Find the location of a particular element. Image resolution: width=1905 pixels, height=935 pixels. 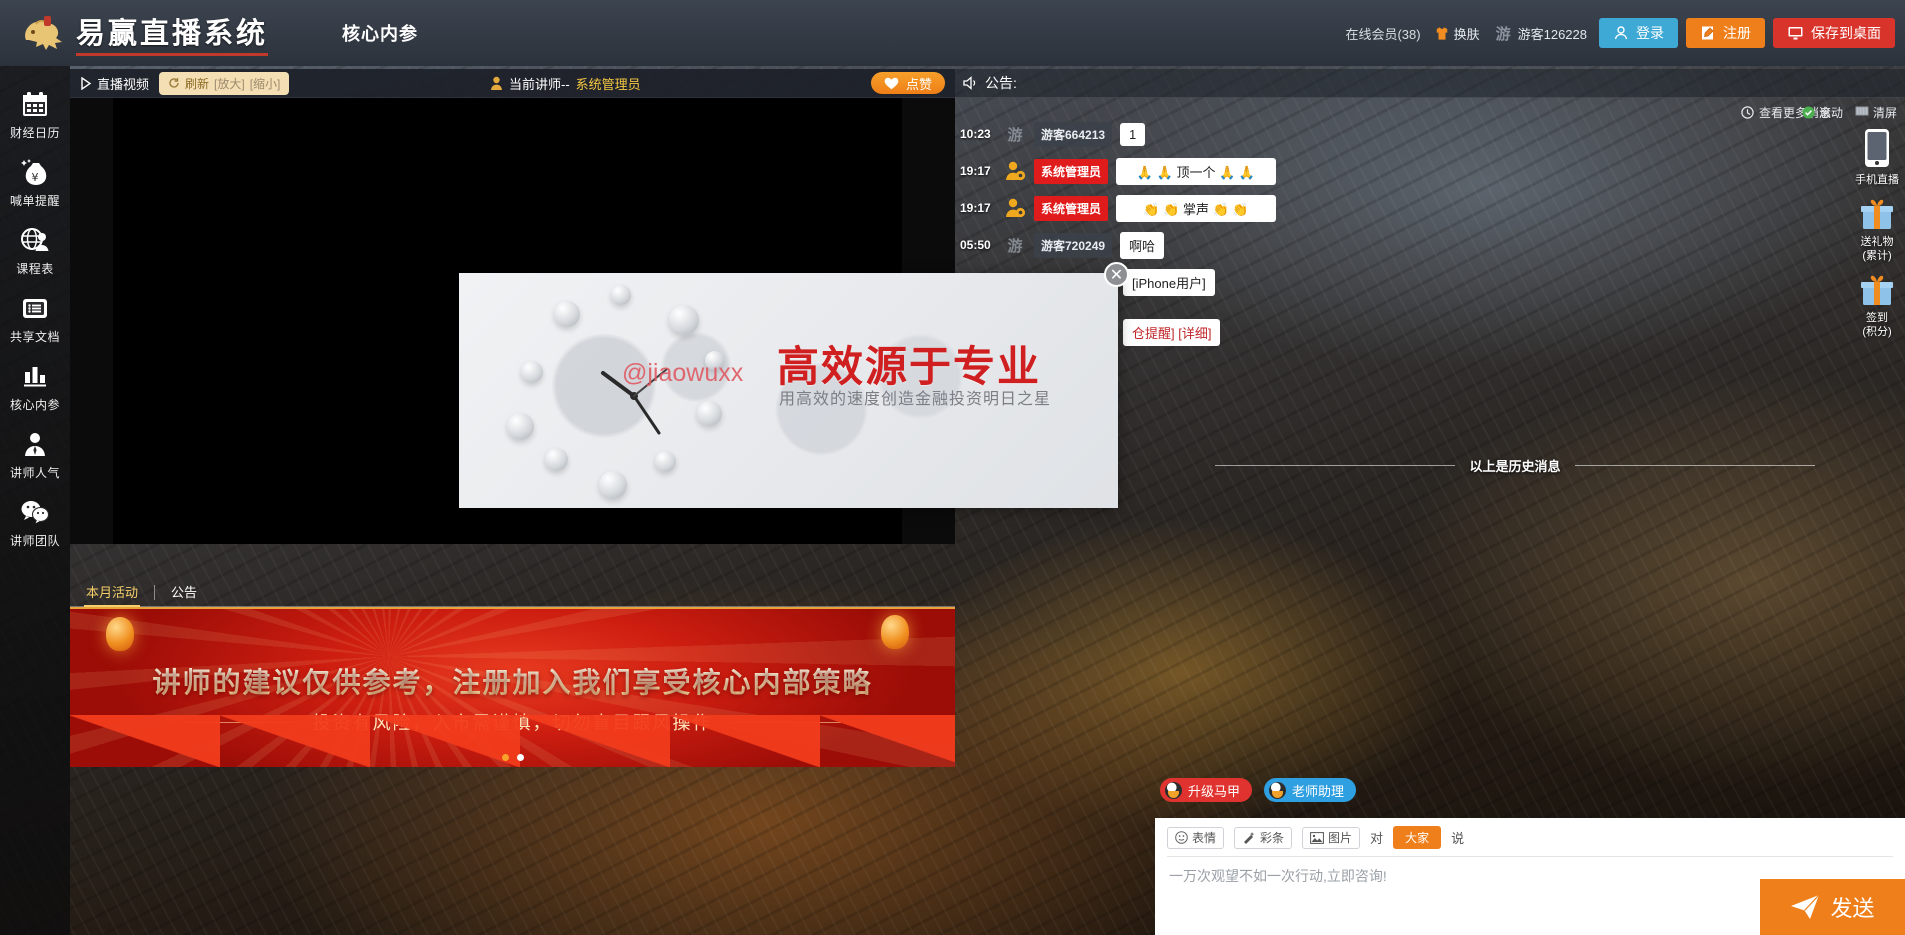

message-text: 1 is located at coordinates (1133, 134).